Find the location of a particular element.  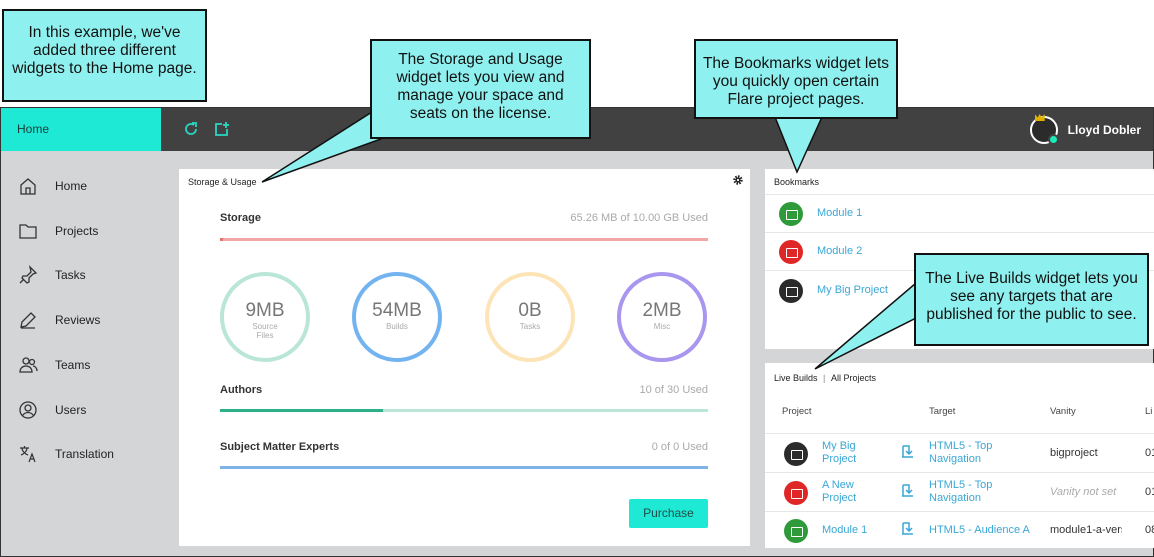

circle-label-2: Files is located at coordinates (265, 335).